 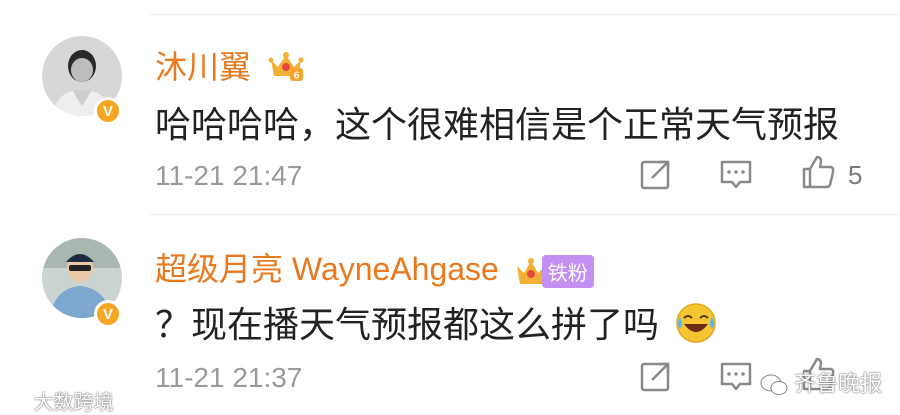 I want to click on timestamp: 11-21 21:37, so click(x=229, y=377).